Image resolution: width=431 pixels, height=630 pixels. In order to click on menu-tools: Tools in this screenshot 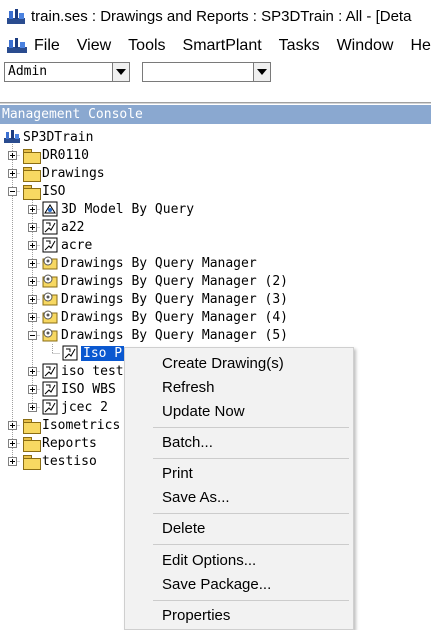, I will do `click(146, 46)`.